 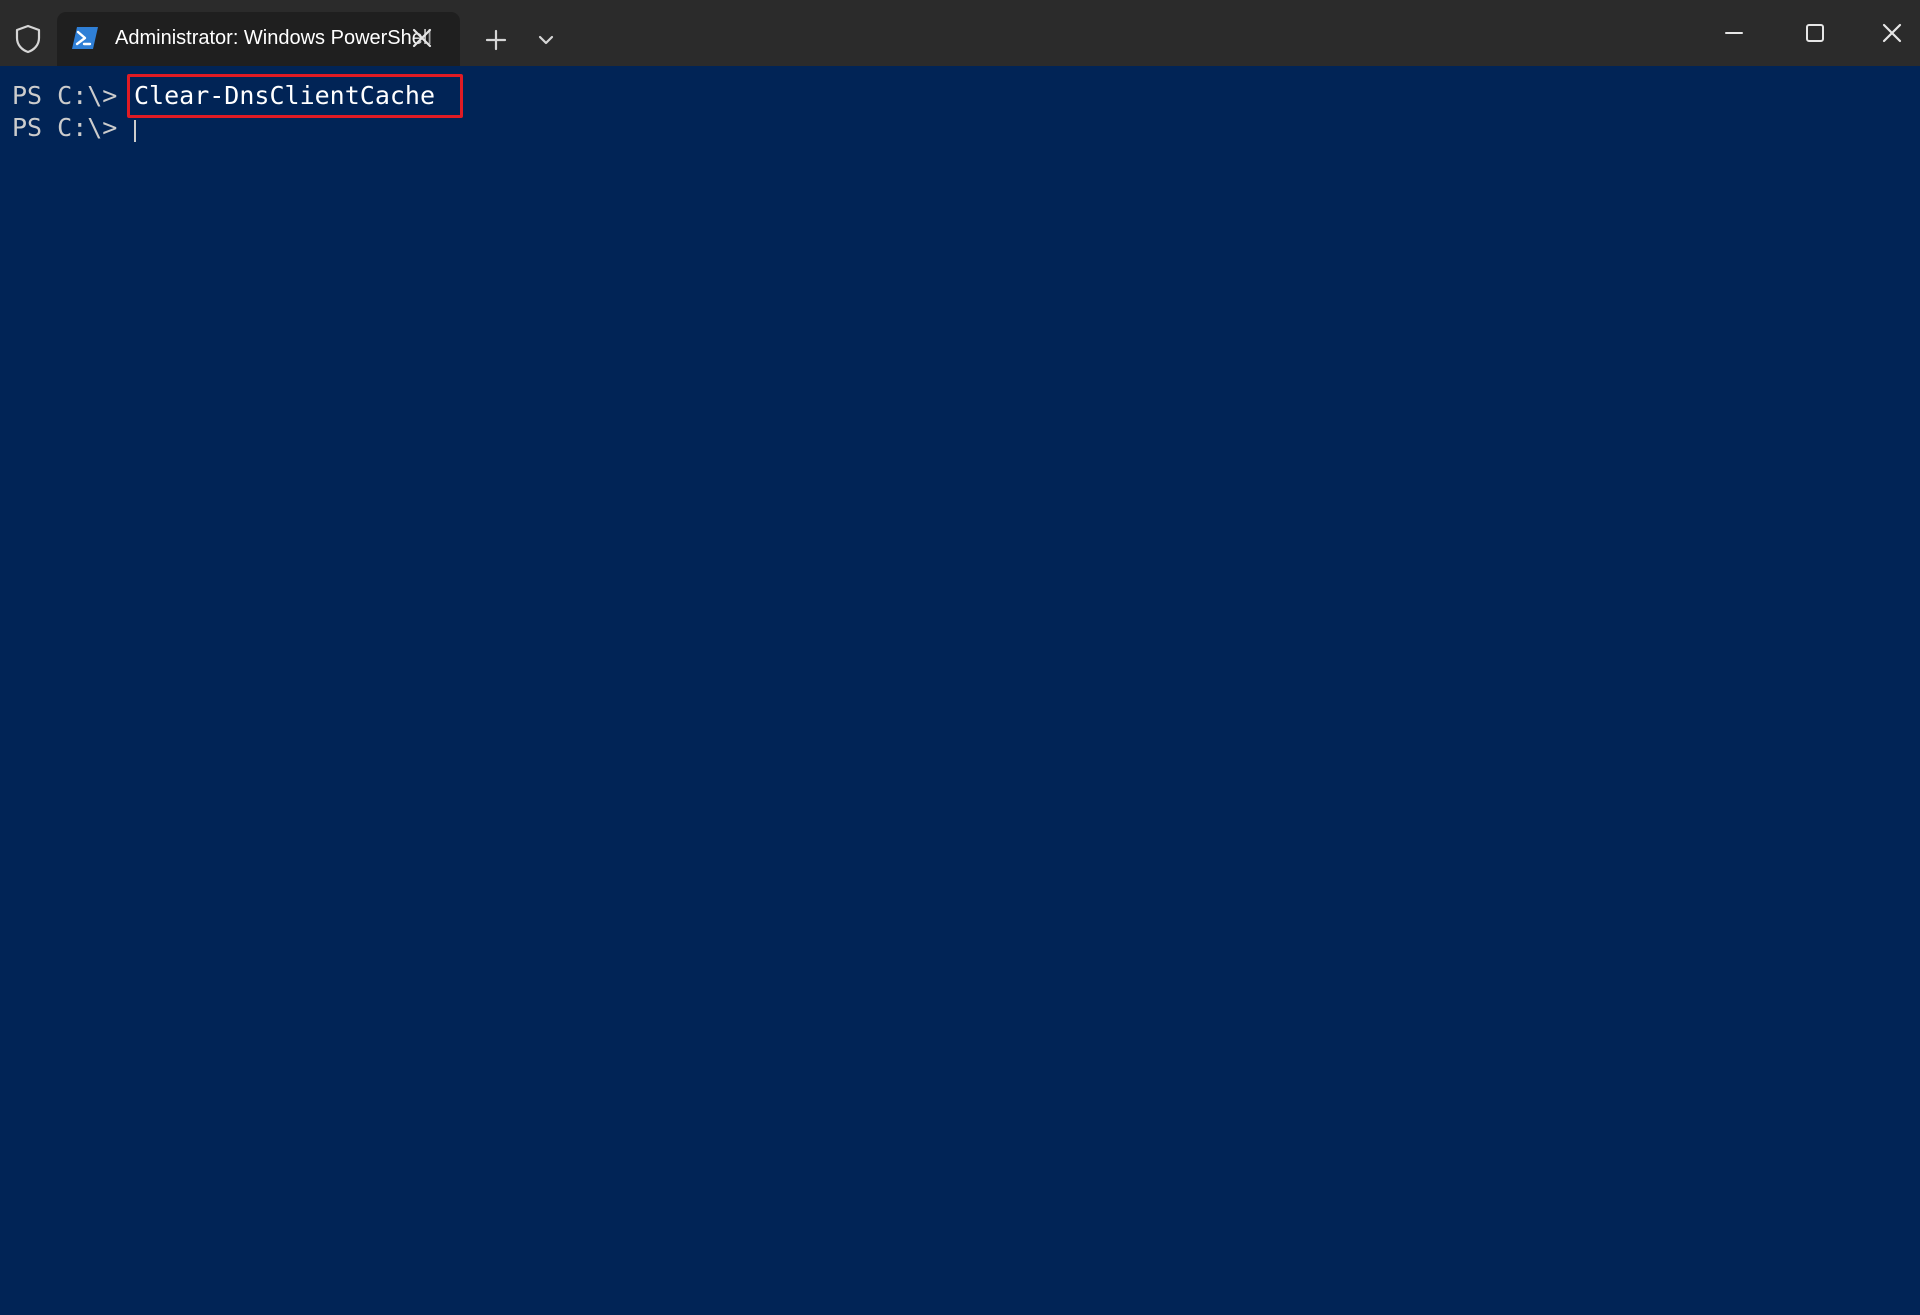 I want to click on maximize-icon, so click(x=1815, y=33).